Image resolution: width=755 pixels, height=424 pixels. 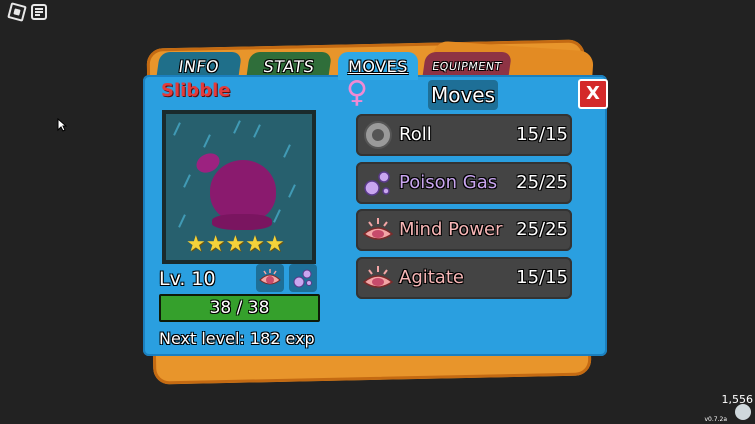 What do you see at coordinates (415, 134) in the screenshot?
I see `move-name: Roll` at bounding box center [415, 134].